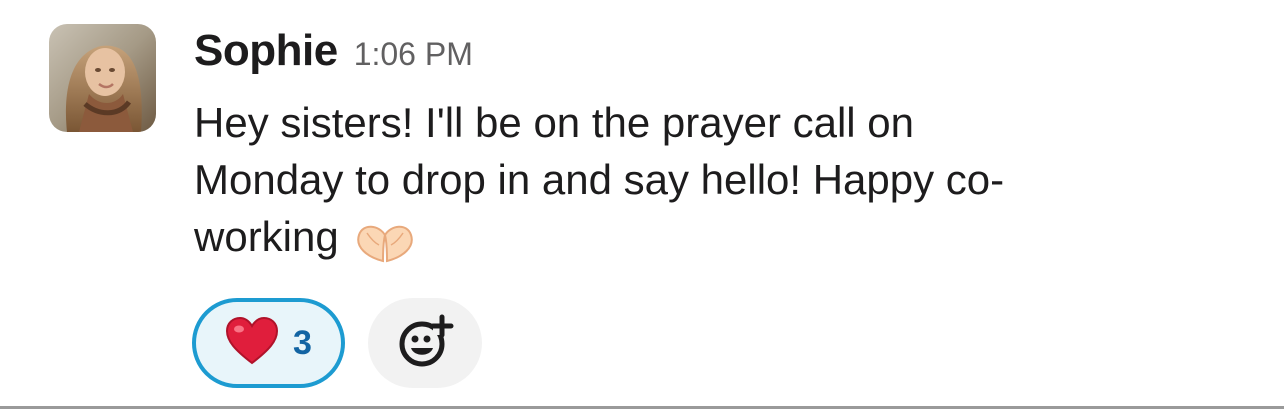  I want to click on heart-reaction-button: 3, so click(268, 343).